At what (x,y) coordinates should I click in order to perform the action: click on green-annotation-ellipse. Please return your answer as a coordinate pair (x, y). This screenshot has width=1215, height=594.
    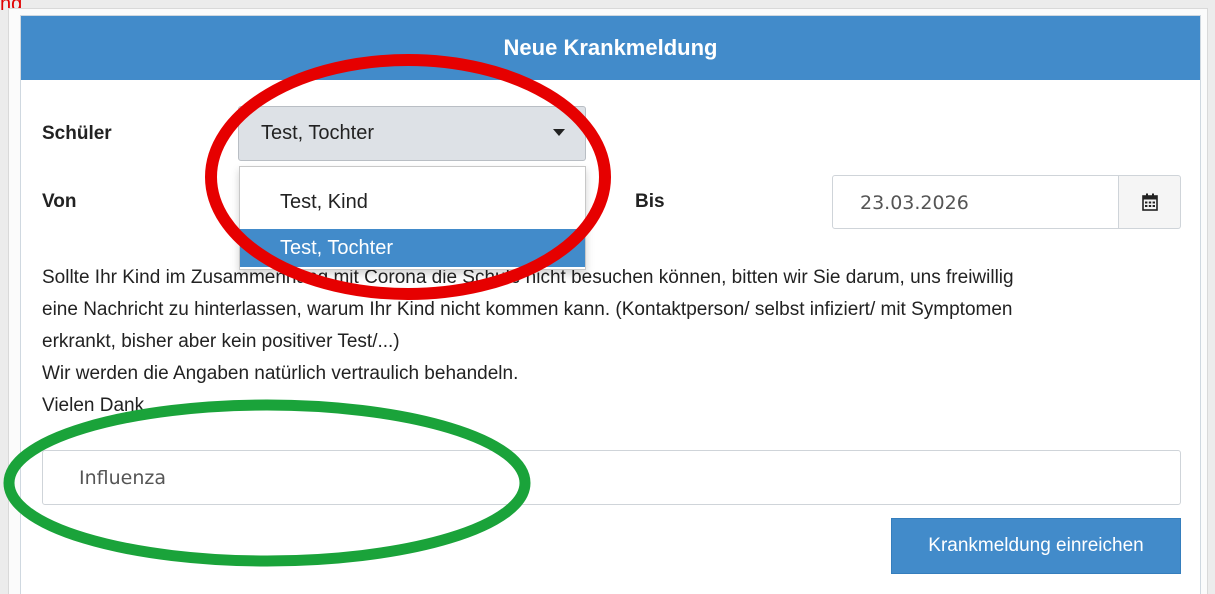
    Looking at the image, I should click on (267, 483).